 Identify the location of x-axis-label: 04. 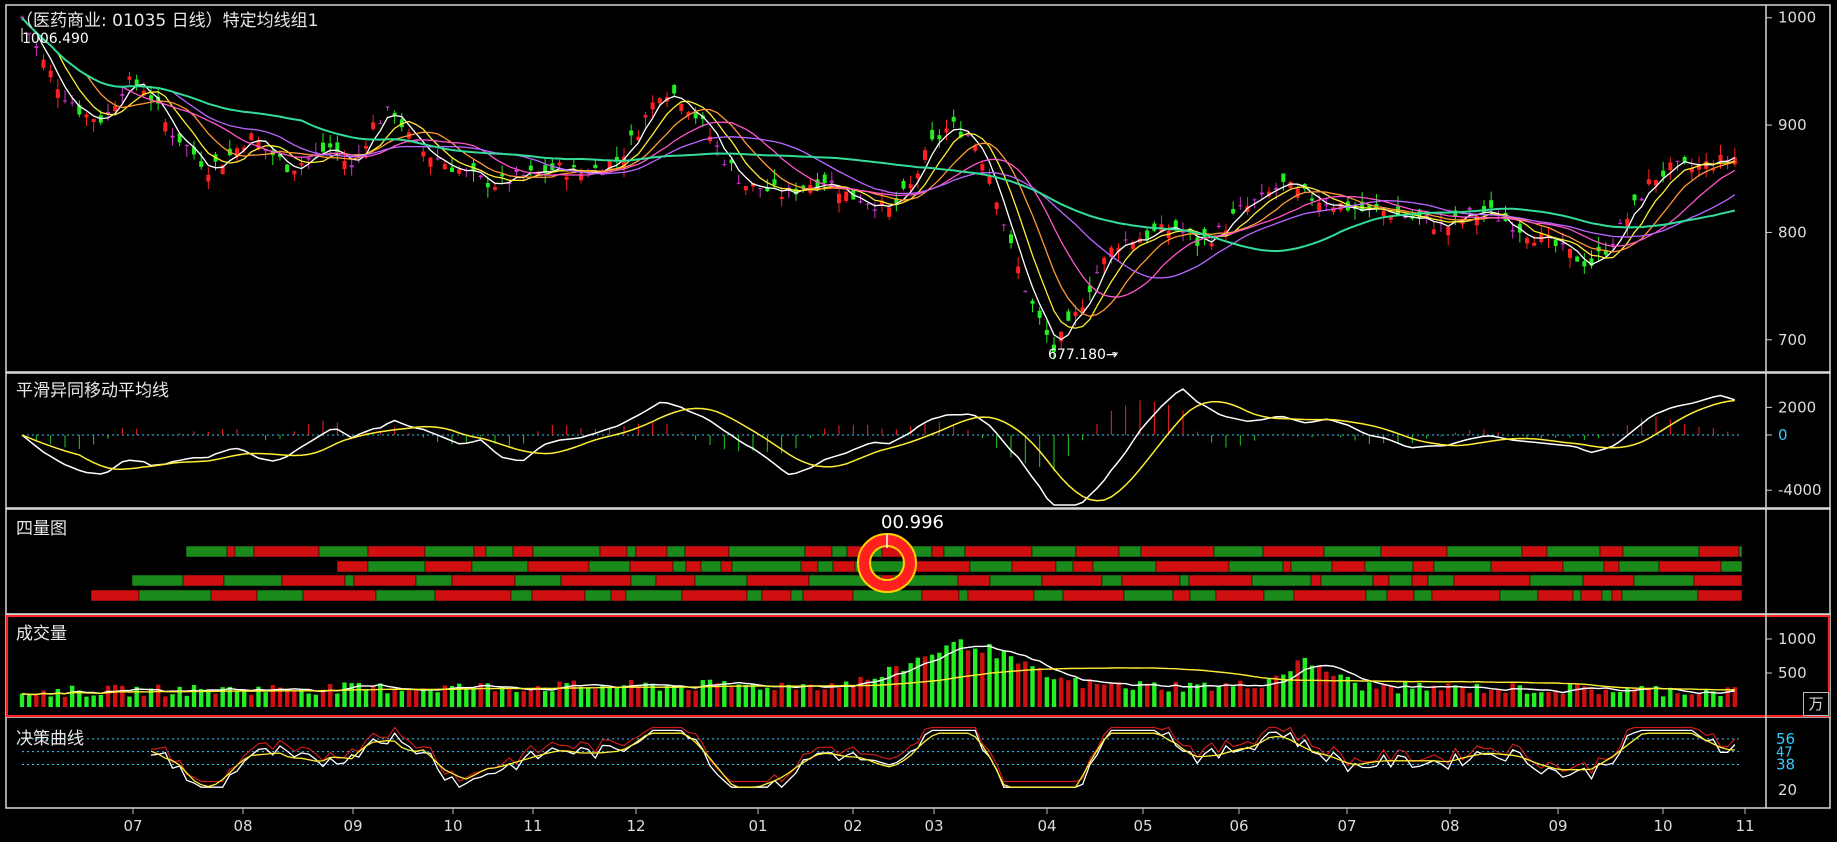
(1046, 826).